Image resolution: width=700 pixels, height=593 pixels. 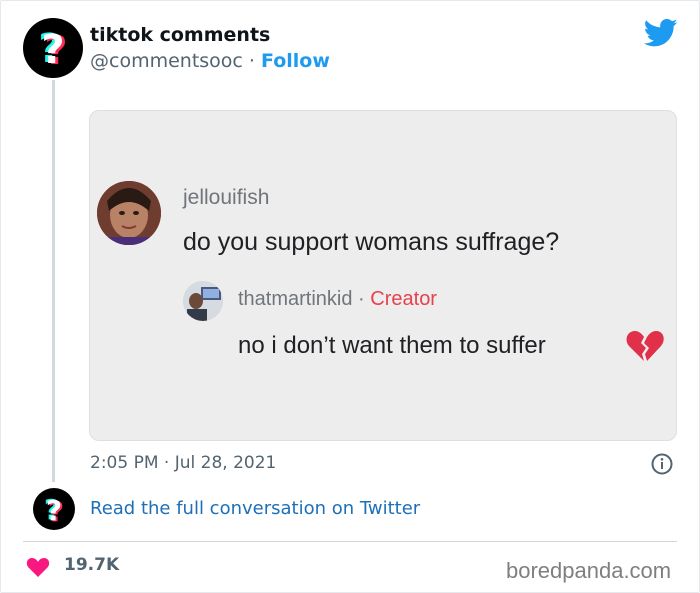 I want to click on comment-text: do you support womans suffrage?, so click(x=371, y=242).